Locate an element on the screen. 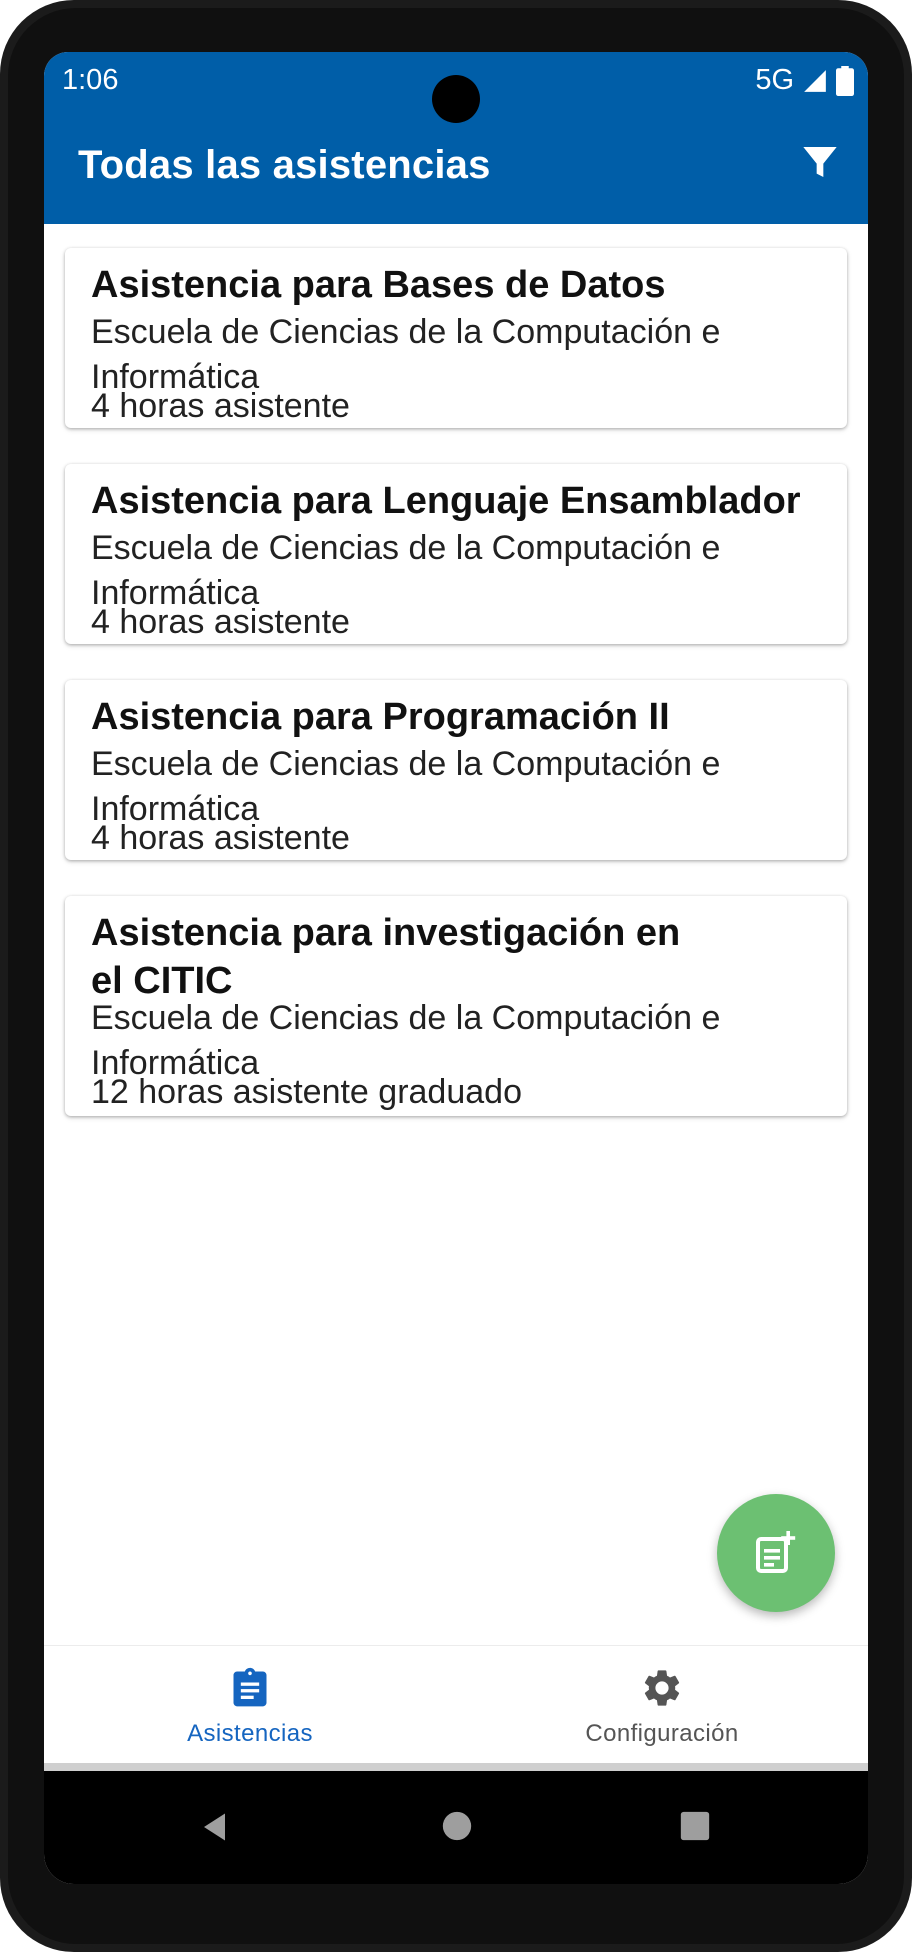  nav-divider is located at coordinates (456, 1767).